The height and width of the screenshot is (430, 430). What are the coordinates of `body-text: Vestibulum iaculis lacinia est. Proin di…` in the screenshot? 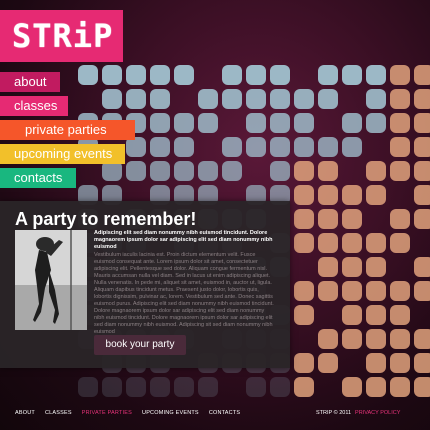 It's located at (184, 293).